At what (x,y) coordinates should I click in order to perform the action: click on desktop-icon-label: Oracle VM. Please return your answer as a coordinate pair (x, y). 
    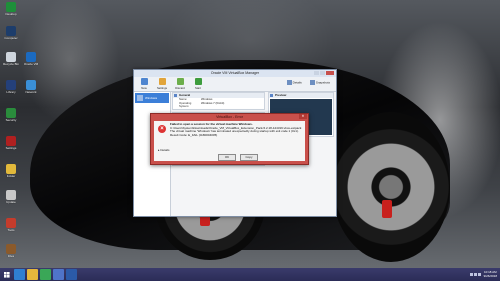
    Looking at the image, I should click on (31, 64).